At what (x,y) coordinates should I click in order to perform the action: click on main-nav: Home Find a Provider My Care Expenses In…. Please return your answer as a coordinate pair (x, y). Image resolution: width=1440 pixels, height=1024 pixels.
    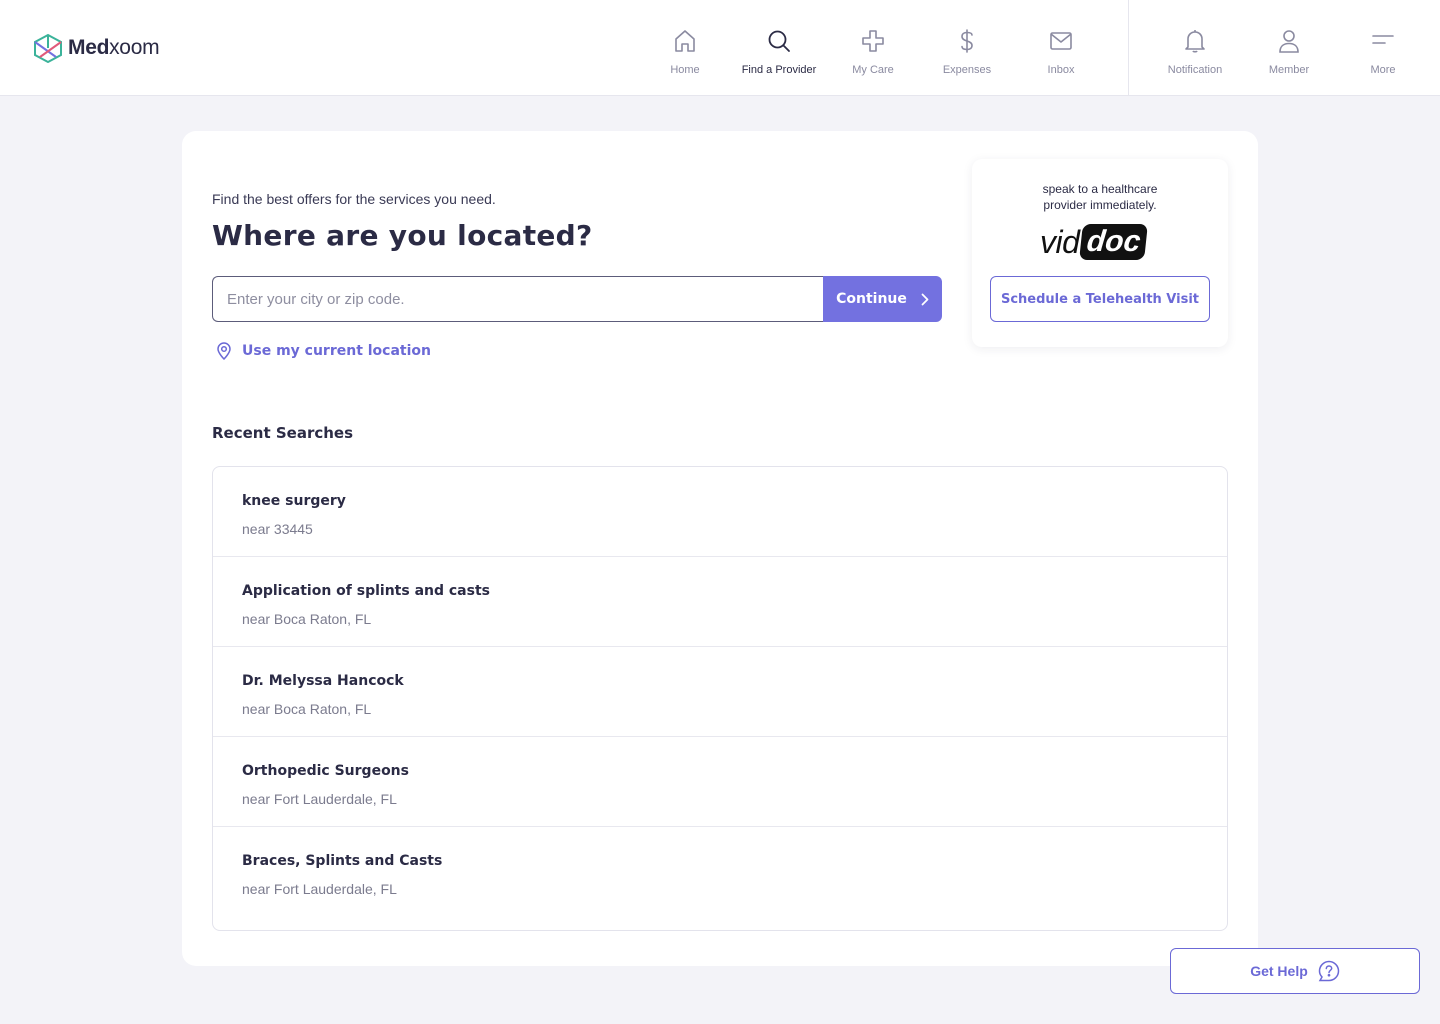
    Looking at the image, I should click on (873, 48).